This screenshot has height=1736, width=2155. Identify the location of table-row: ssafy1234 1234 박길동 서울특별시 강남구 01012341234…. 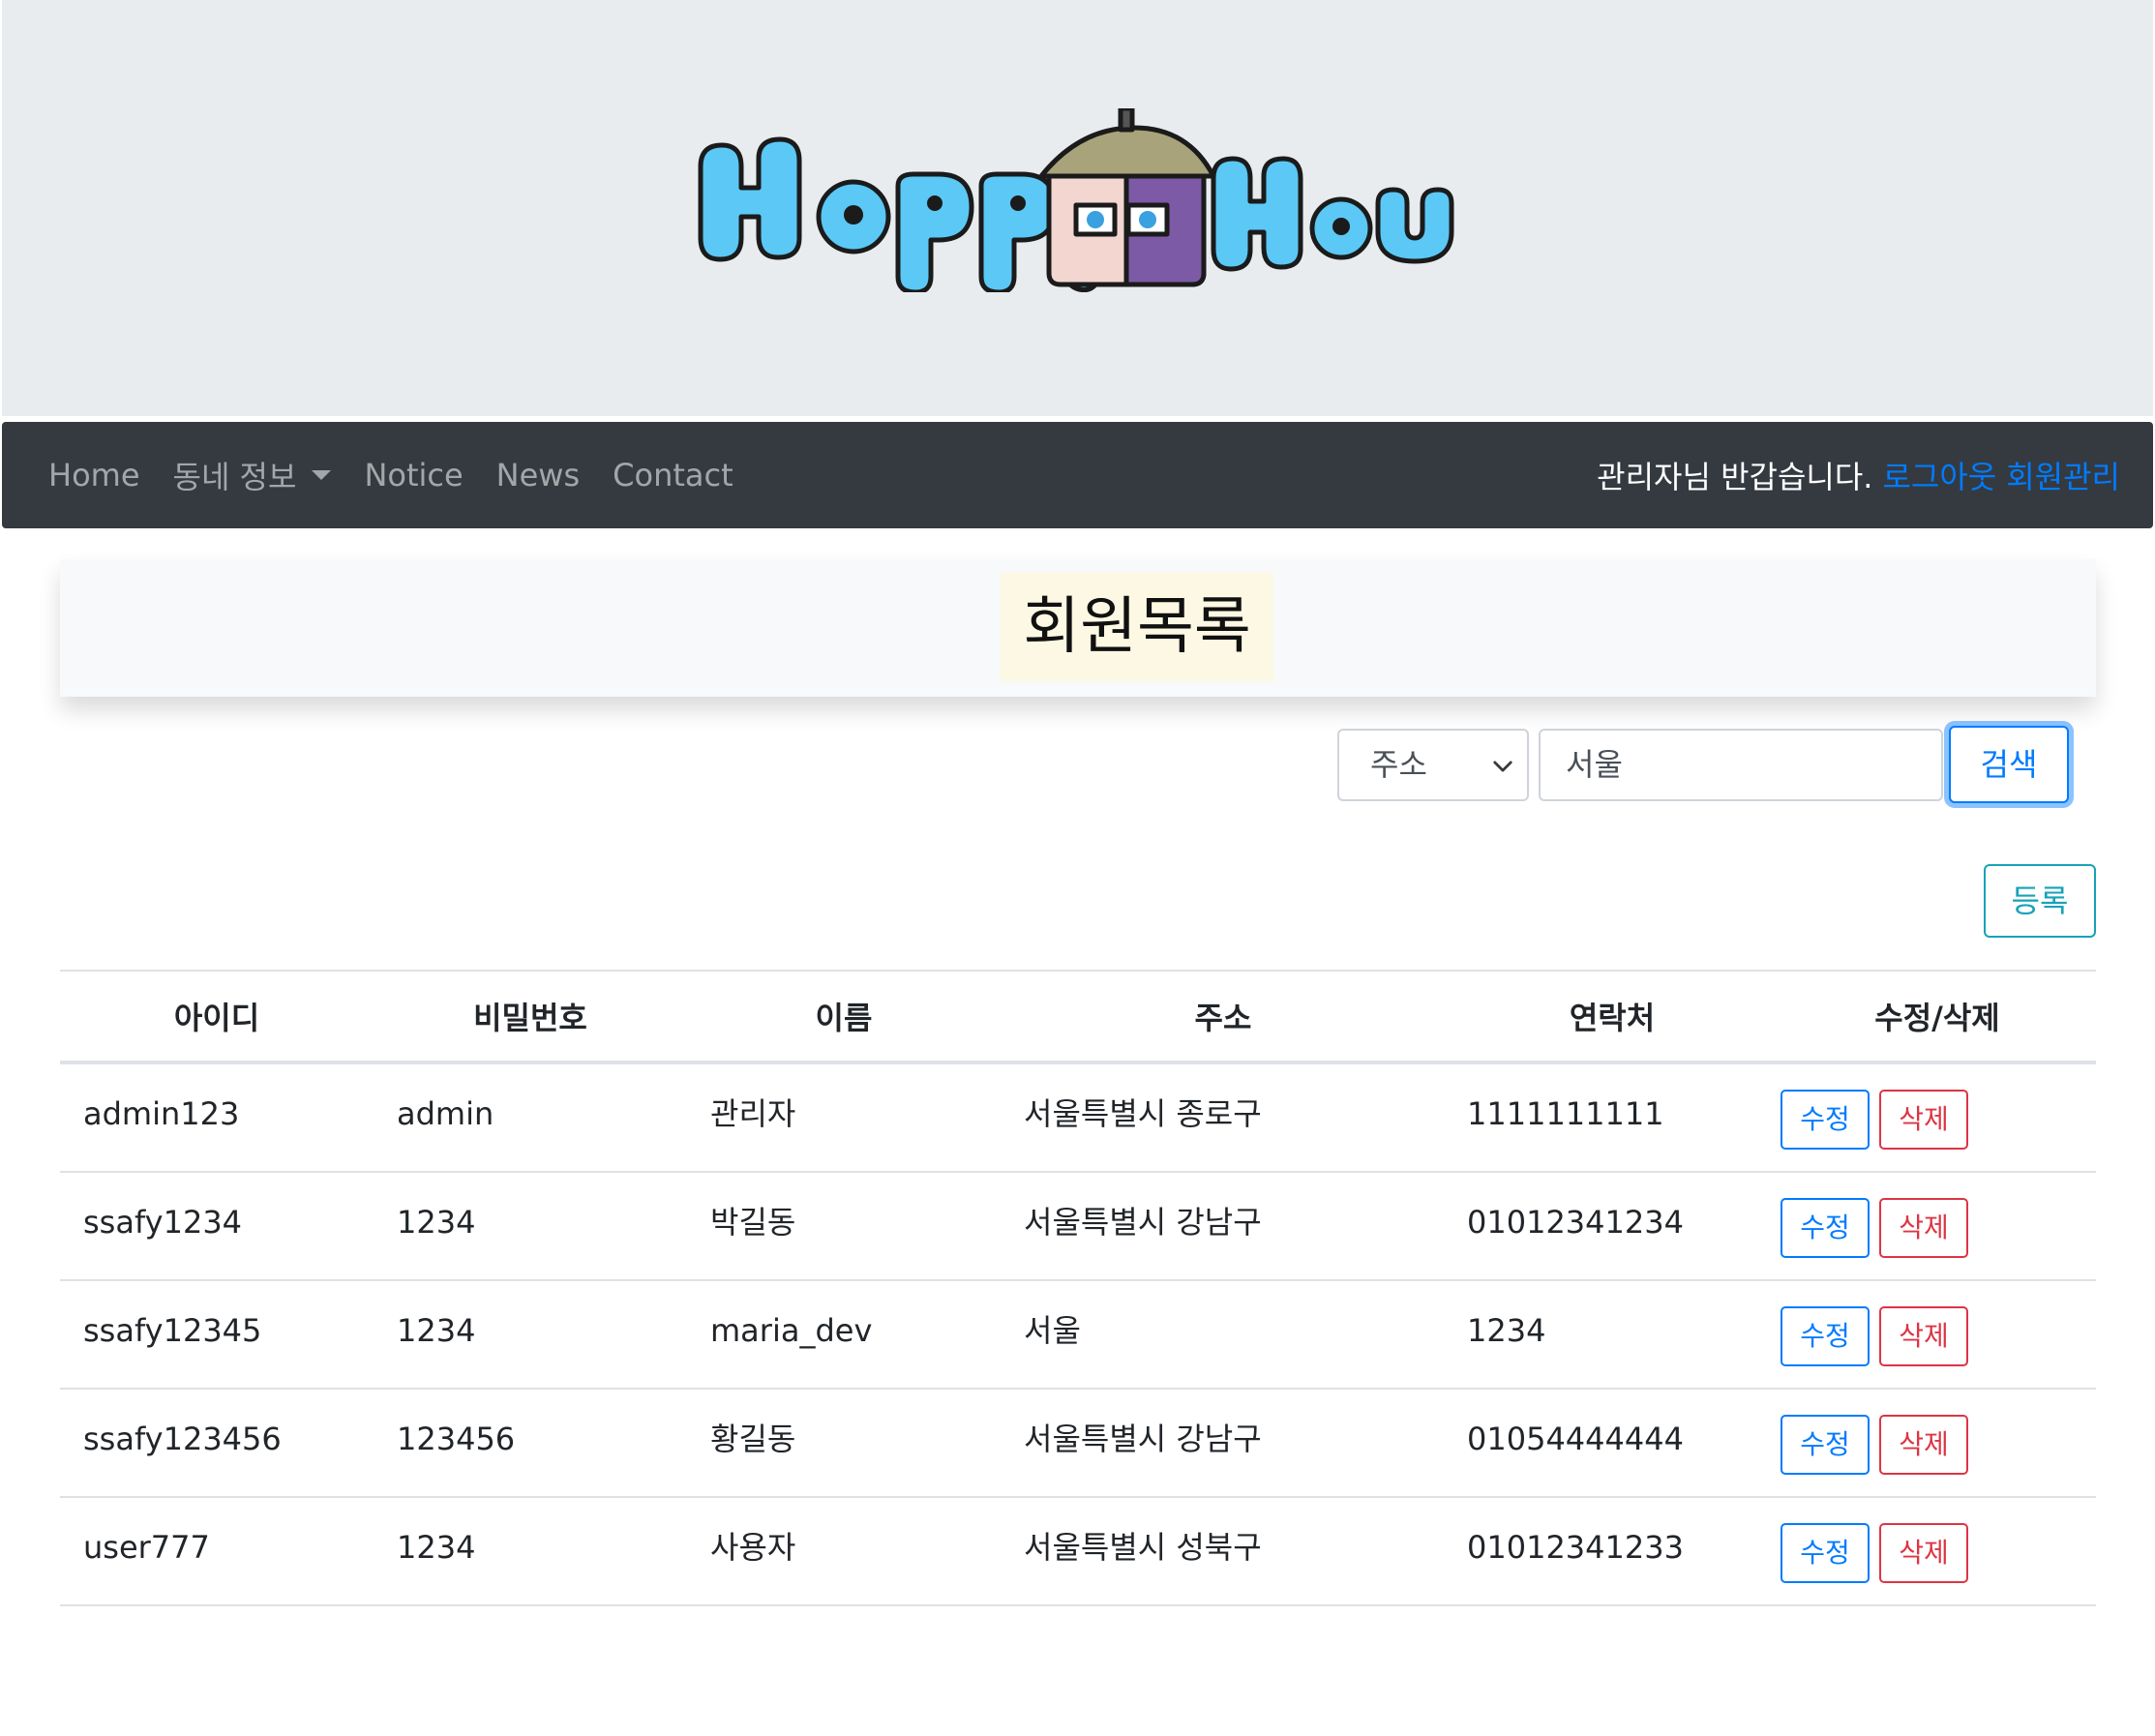
(1078, 1227).